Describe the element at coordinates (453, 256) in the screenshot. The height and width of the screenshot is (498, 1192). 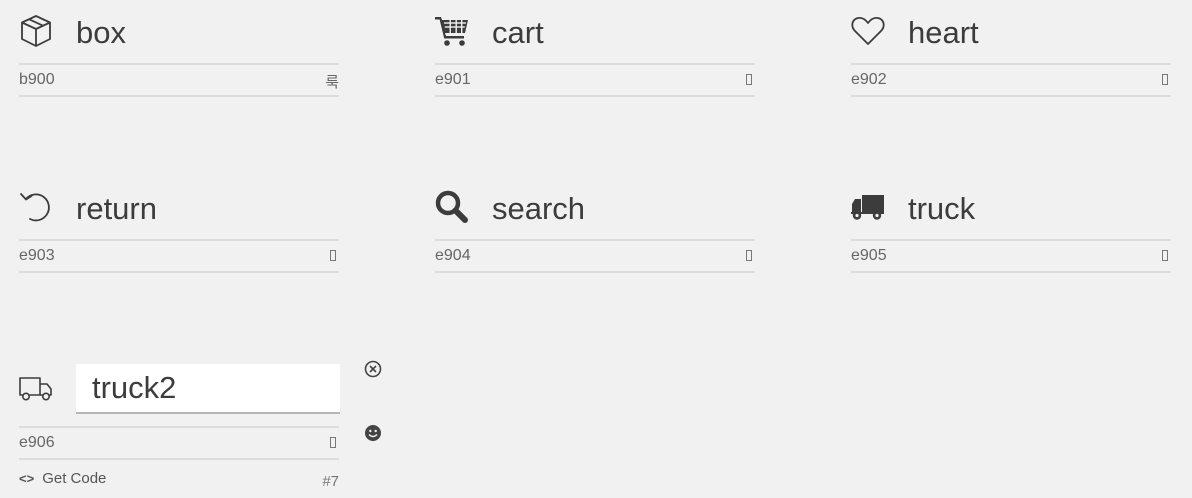
I see `glyph-code: e904` at that location.